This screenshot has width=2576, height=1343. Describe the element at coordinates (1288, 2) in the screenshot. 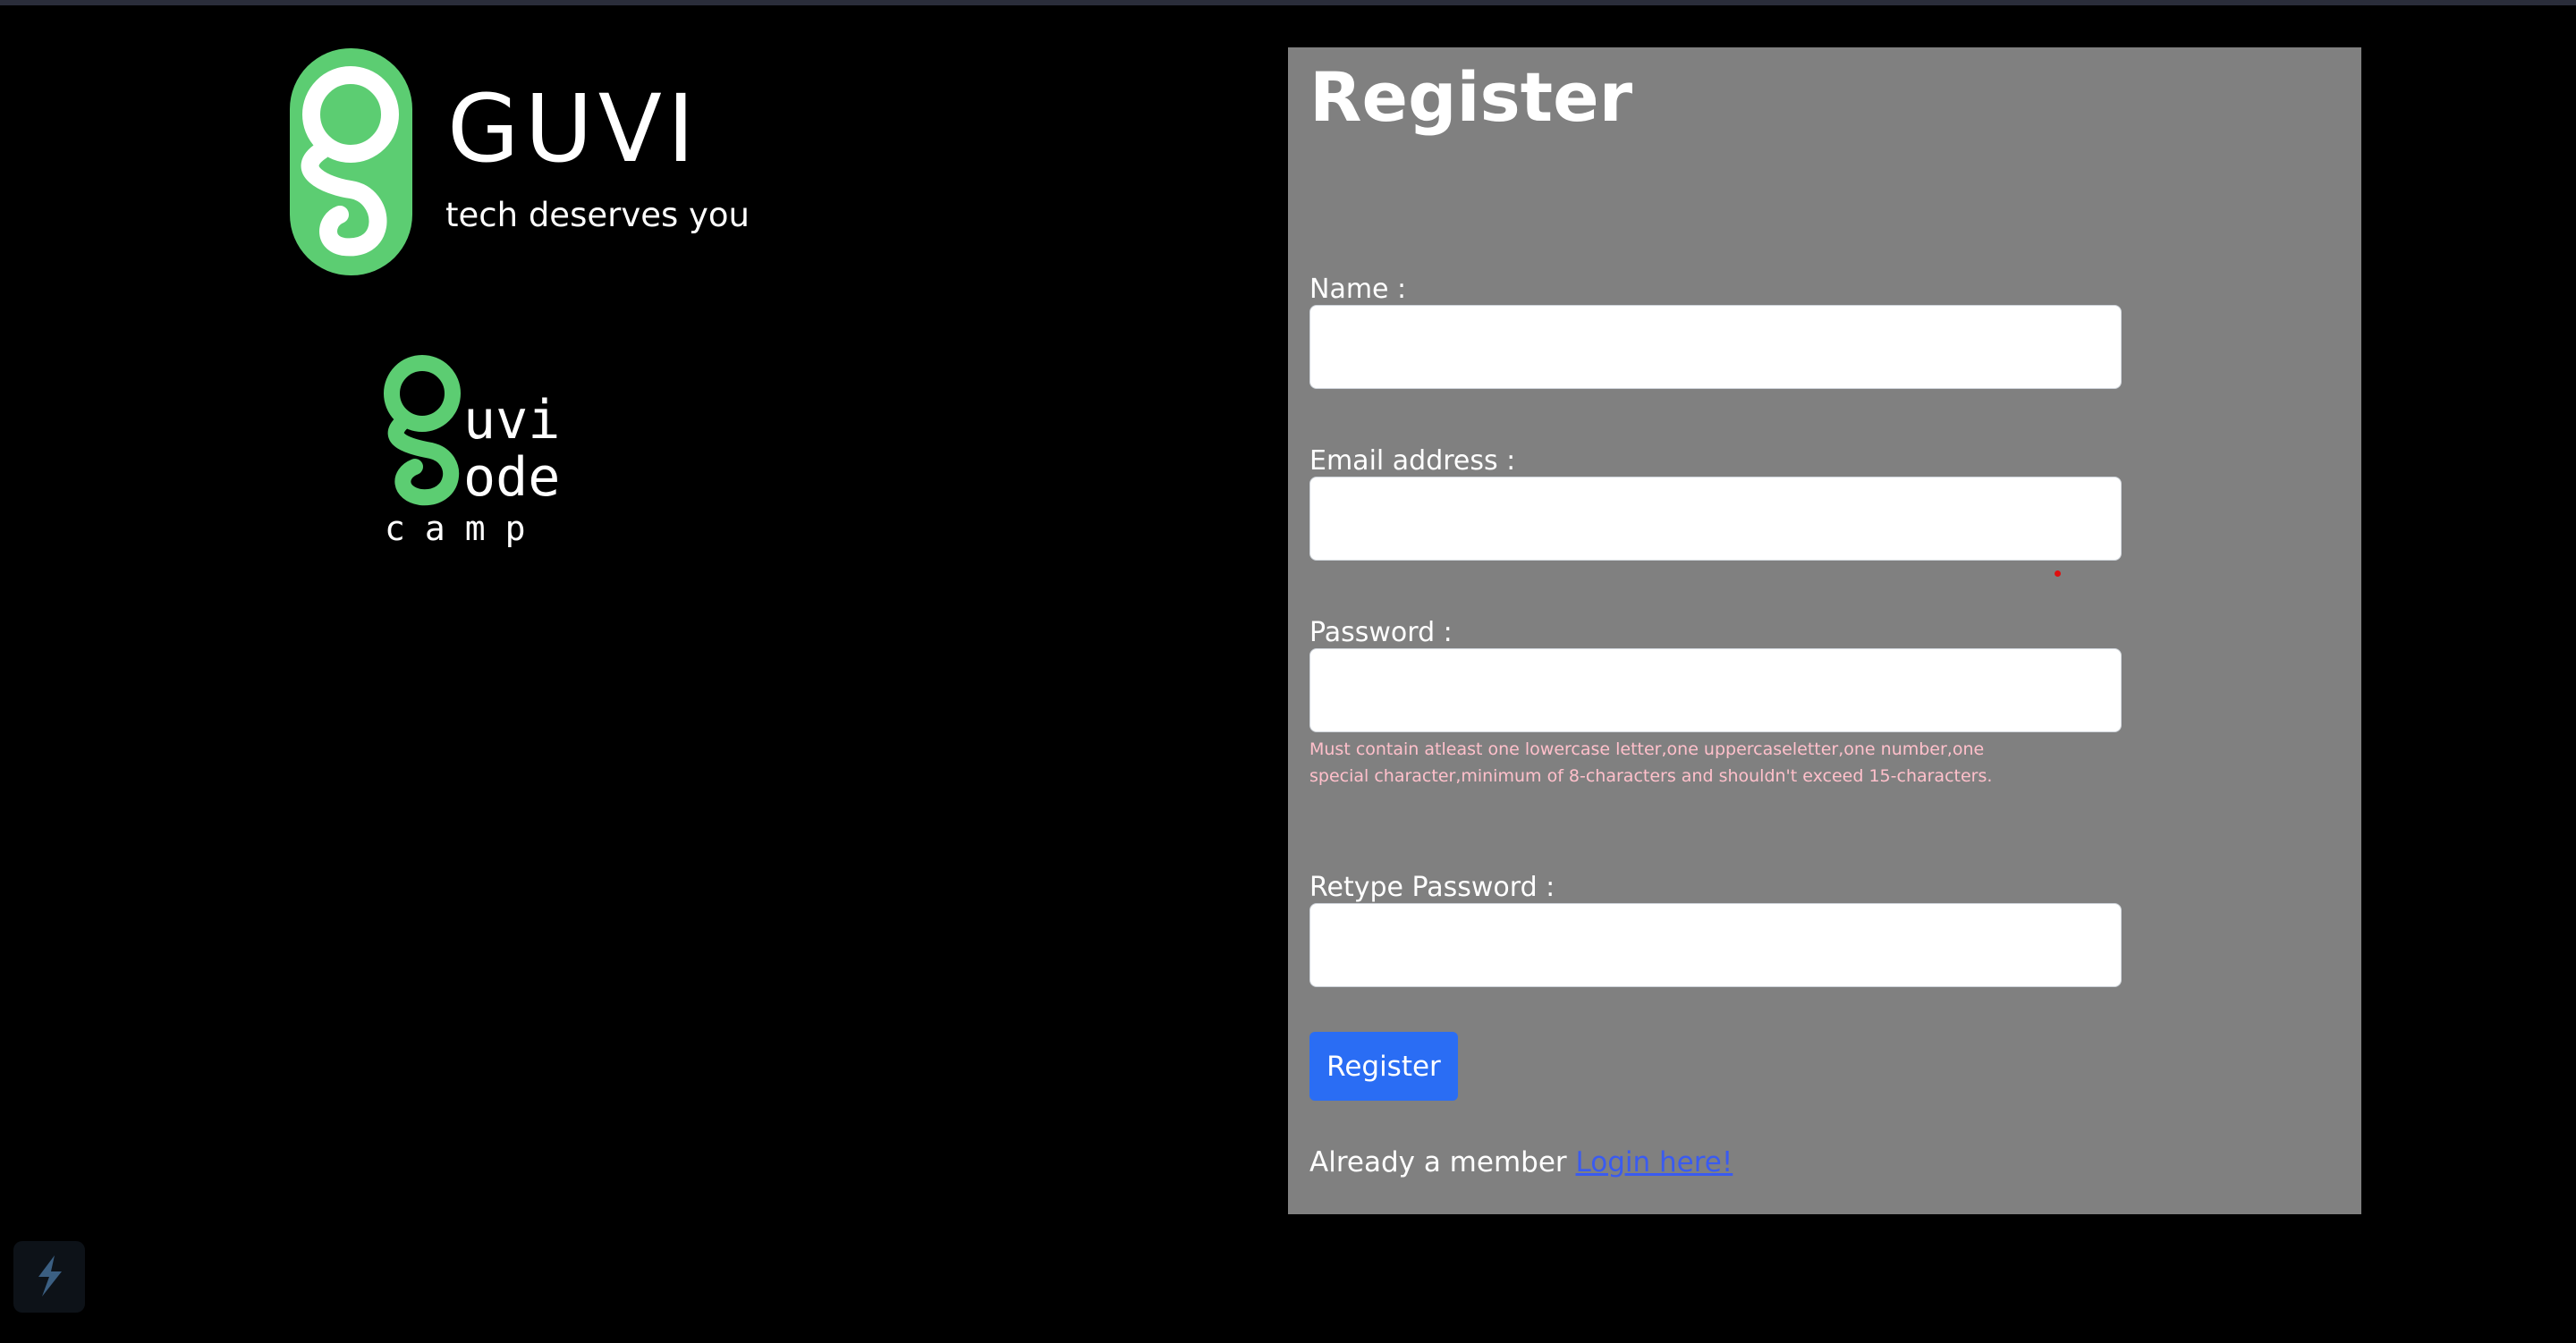

I see `window-top-strip` at that location.